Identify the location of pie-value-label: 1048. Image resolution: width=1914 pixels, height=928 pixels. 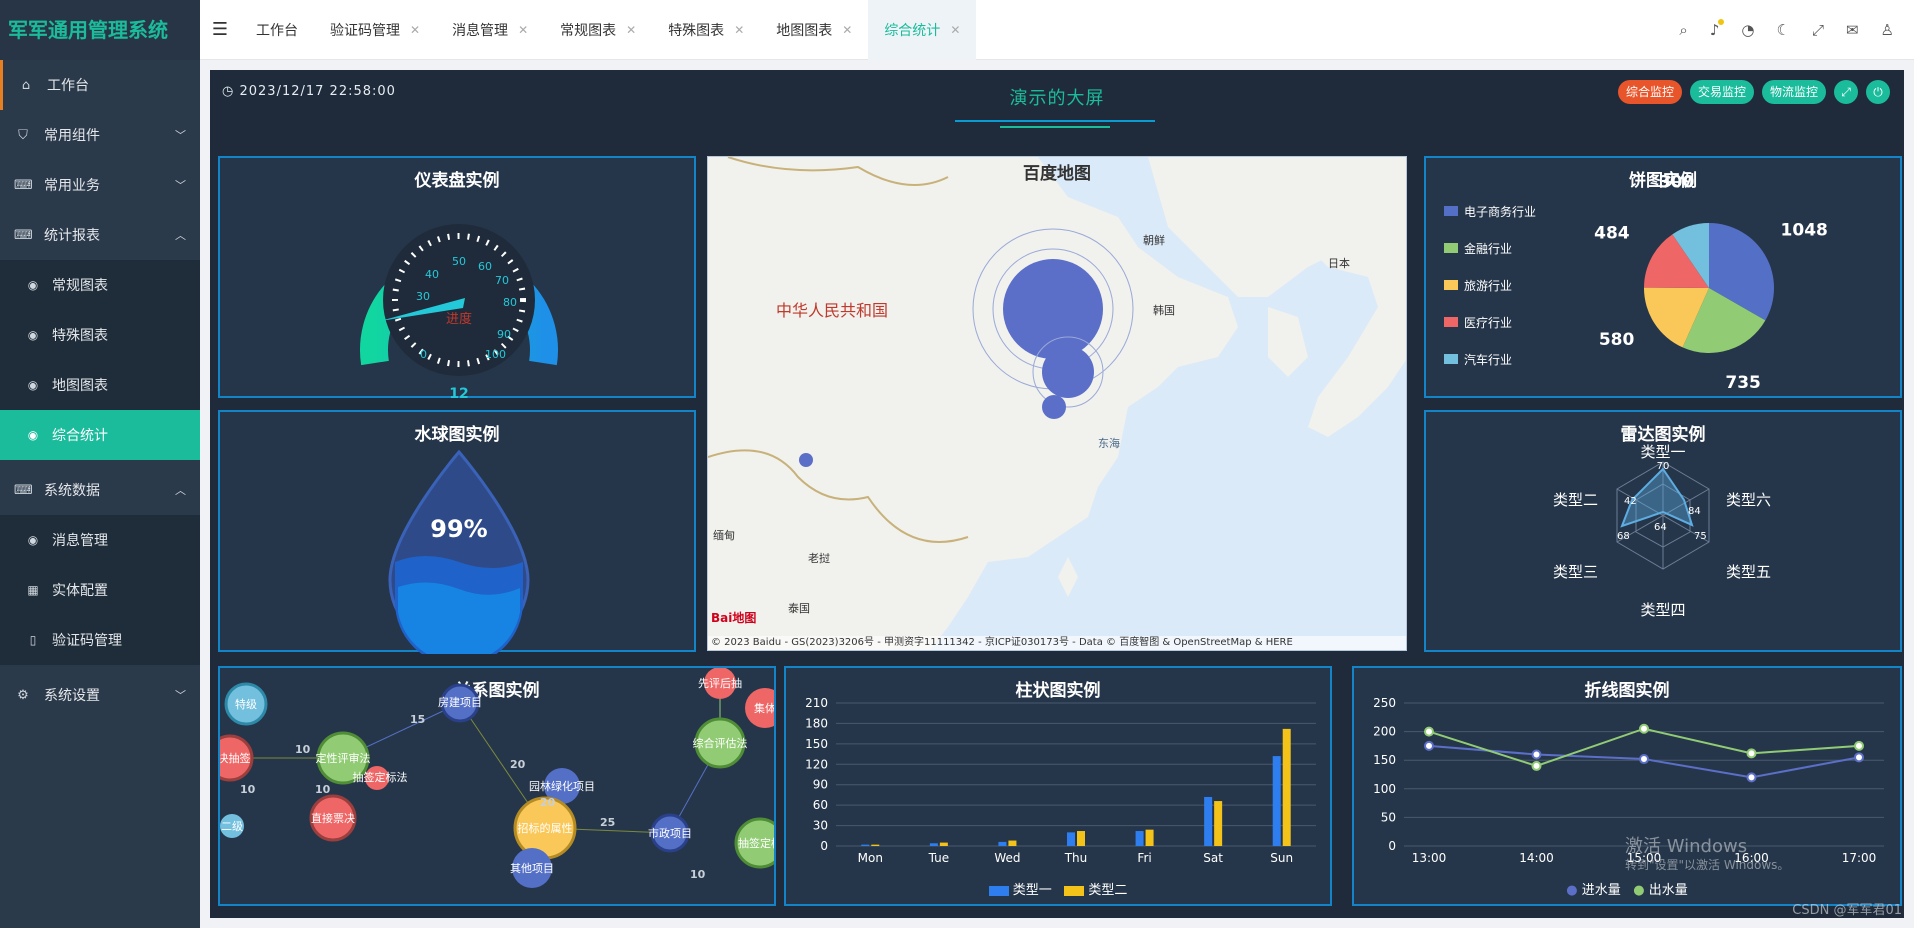
(1804, 230).